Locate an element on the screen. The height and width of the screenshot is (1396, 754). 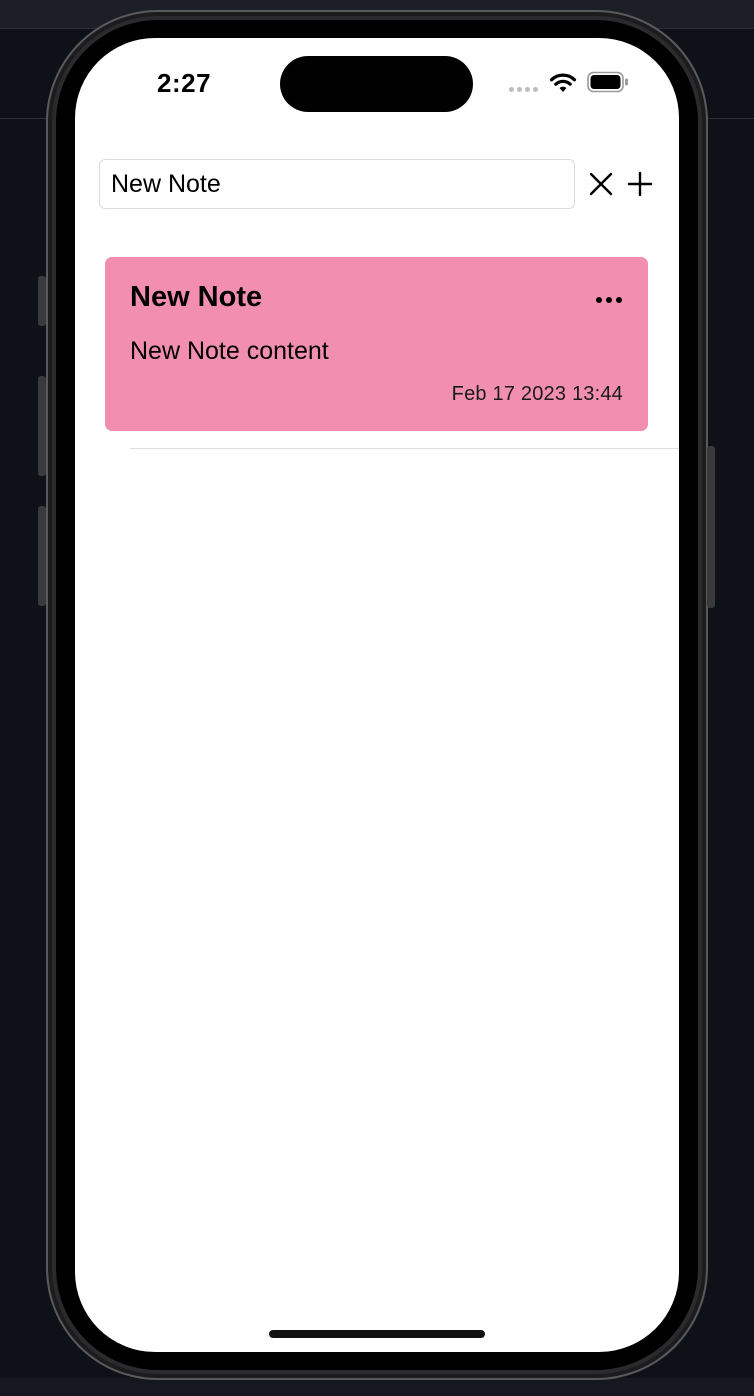
clear-search-button is located at coordinates (601, 184).